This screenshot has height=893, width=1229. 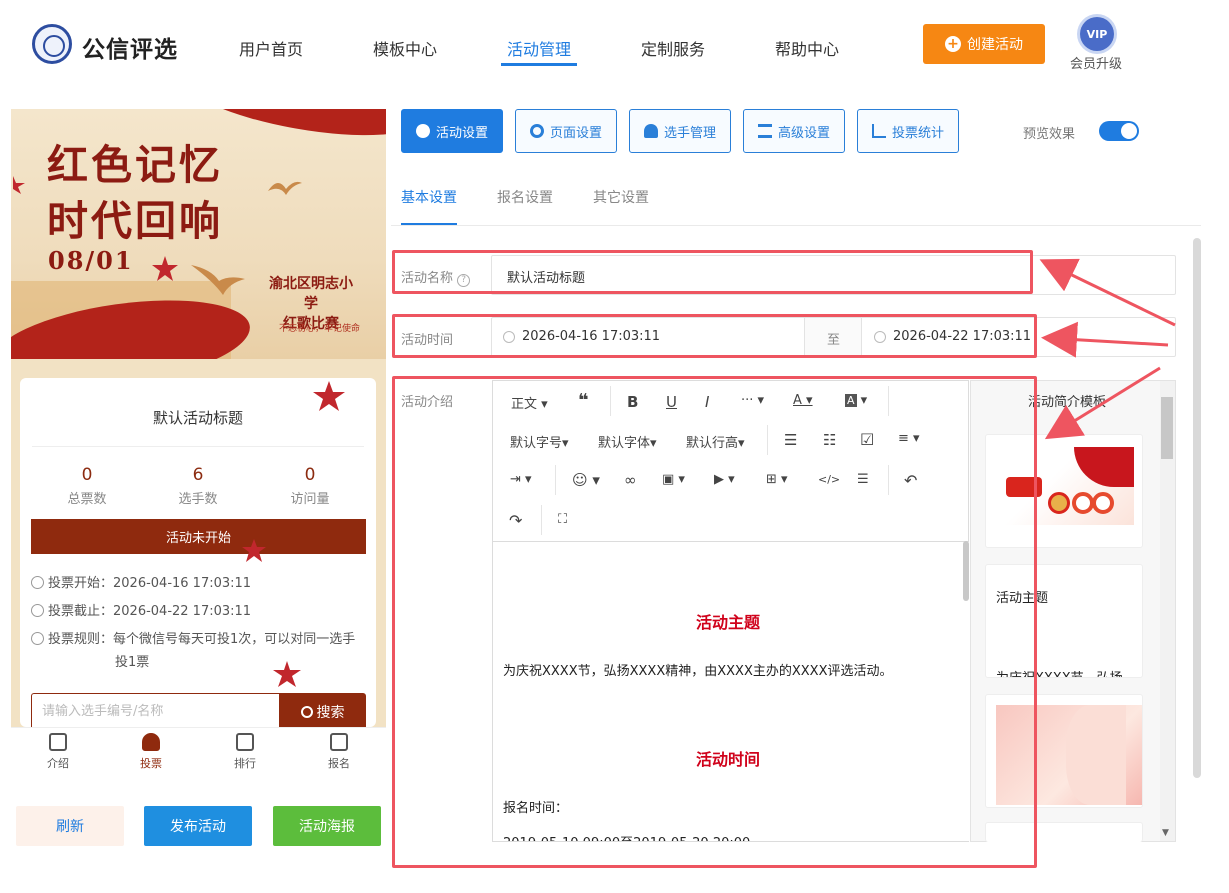 What do you see at coordinates (245, 752) in the screenshot?
I see `bottom-nav-rank: 排行` at bounding box center [245, 752].